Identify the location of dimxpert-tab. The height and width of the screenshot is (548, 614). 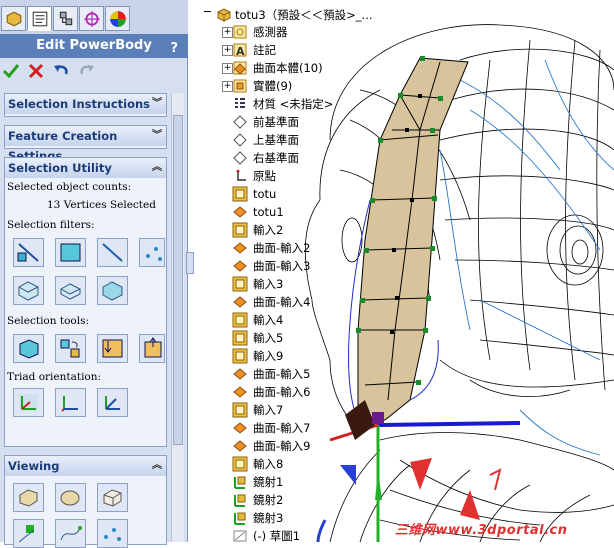
(91, 18).